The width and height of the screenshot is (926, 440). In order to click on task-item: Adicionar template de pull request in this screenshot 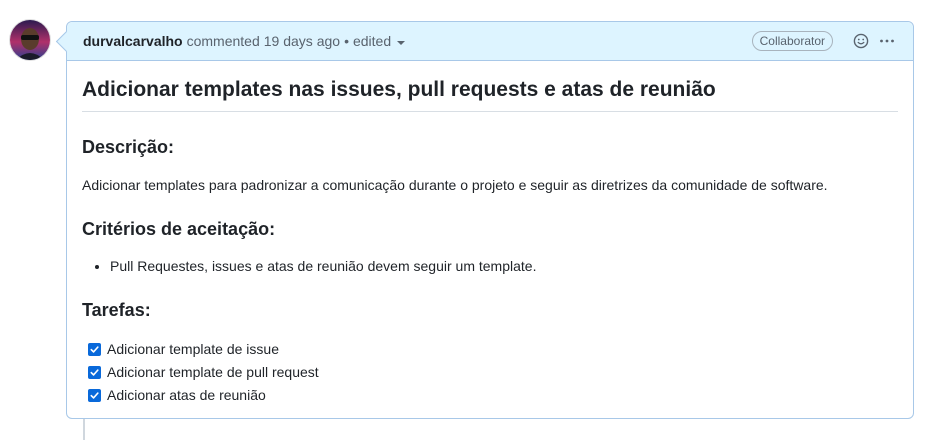, I will do `click(493, 372)`.